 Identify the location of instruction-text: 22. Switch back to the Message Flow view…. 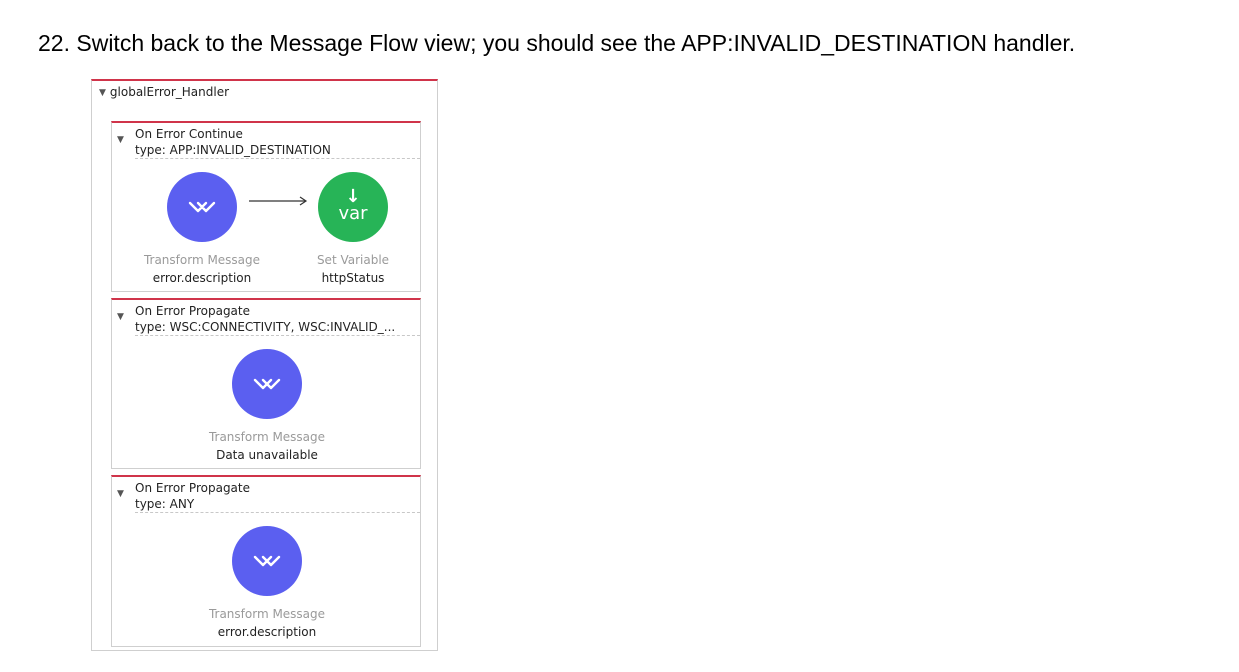
(557, 43).